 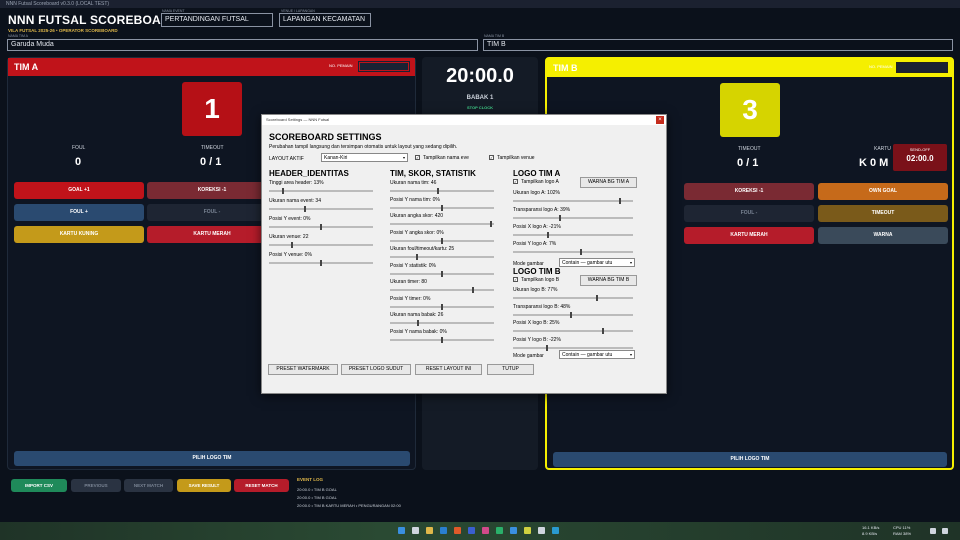 What do you see at coordinates (749, 213) in the screenshot?
I see `team-b-foul-minus-button: FOUL -` at bounding box center [749, 213].